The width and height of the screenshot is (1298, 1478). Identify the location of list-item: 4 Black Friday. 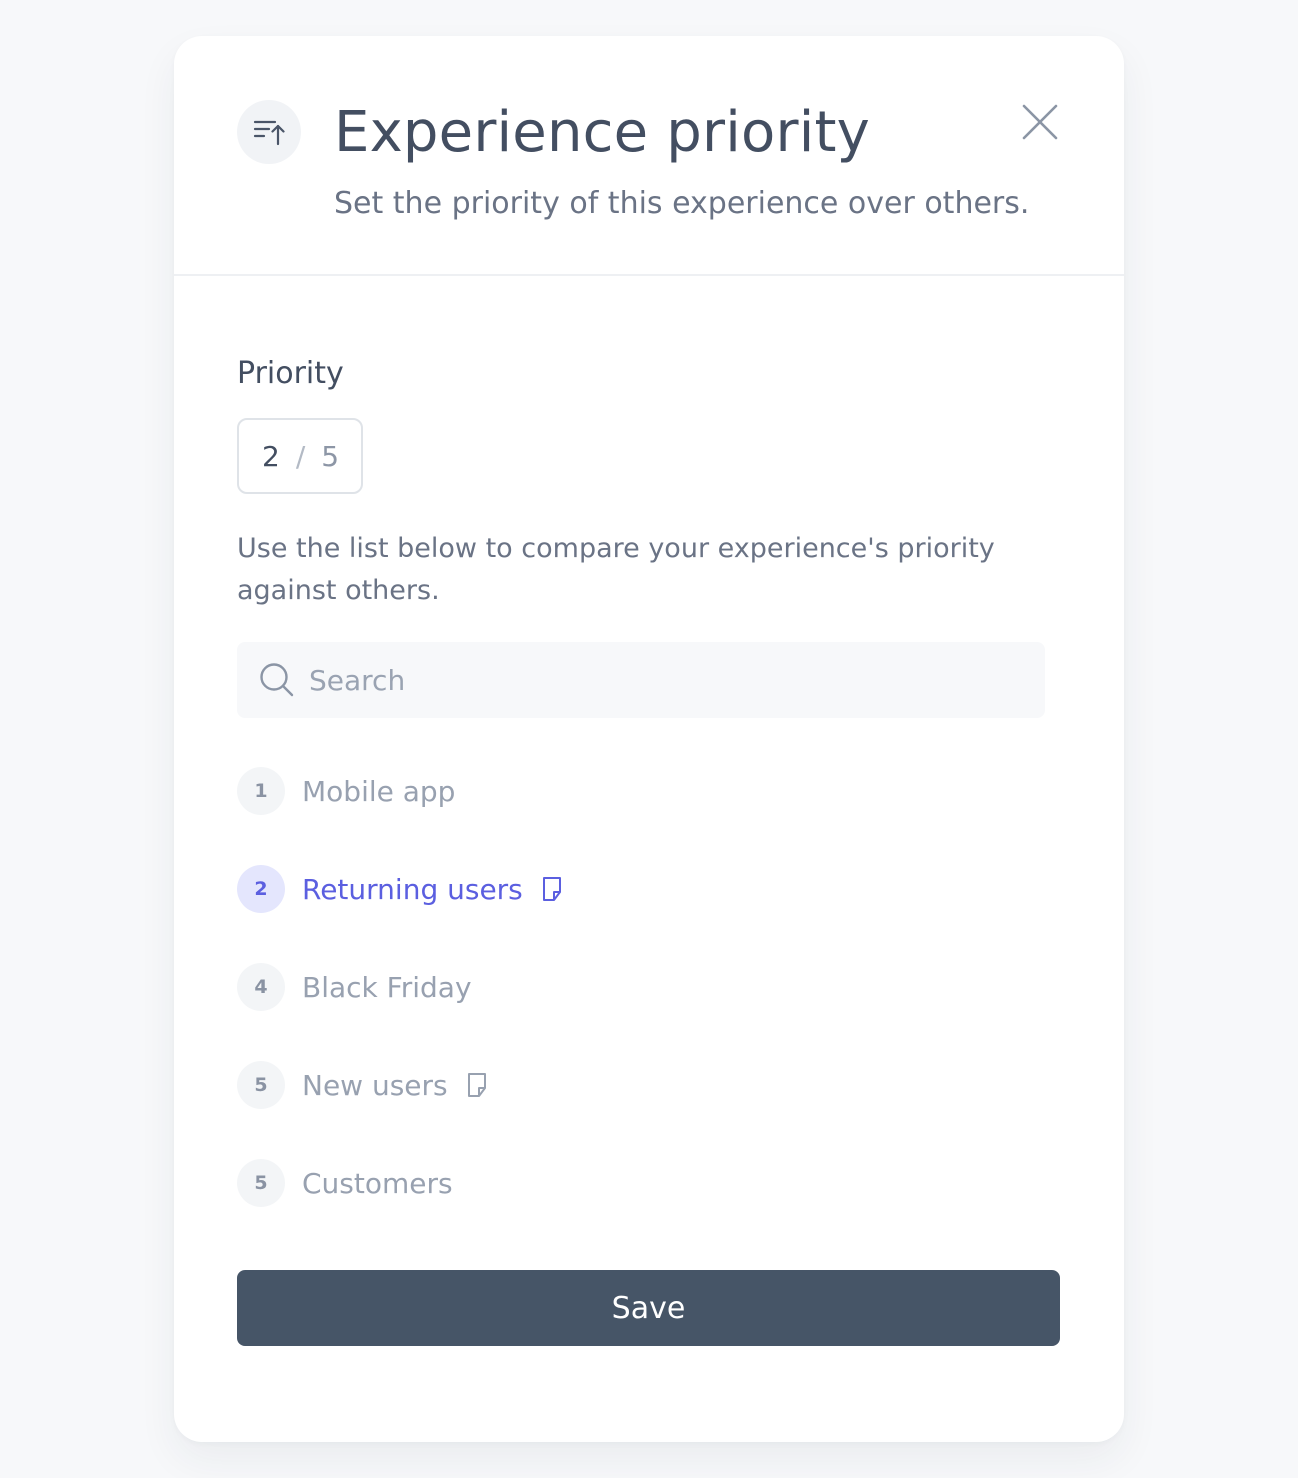
(354, 987).